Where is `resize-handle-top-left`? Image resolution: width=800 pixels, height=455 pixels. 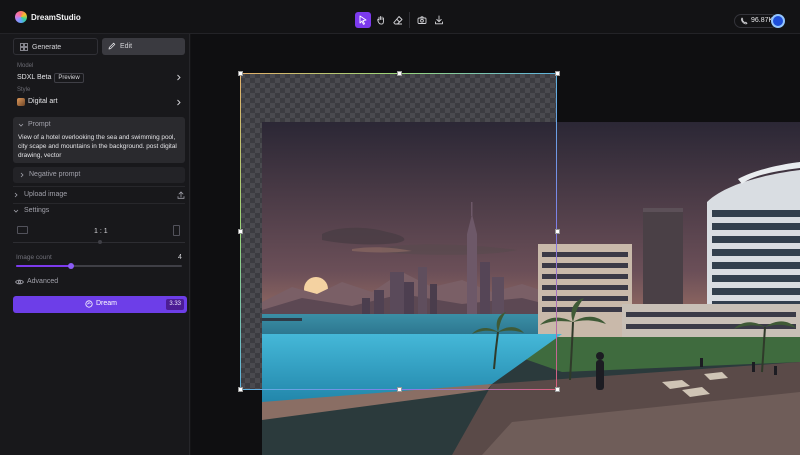 resize-handle-top-left is located at coordinates (240, 73).